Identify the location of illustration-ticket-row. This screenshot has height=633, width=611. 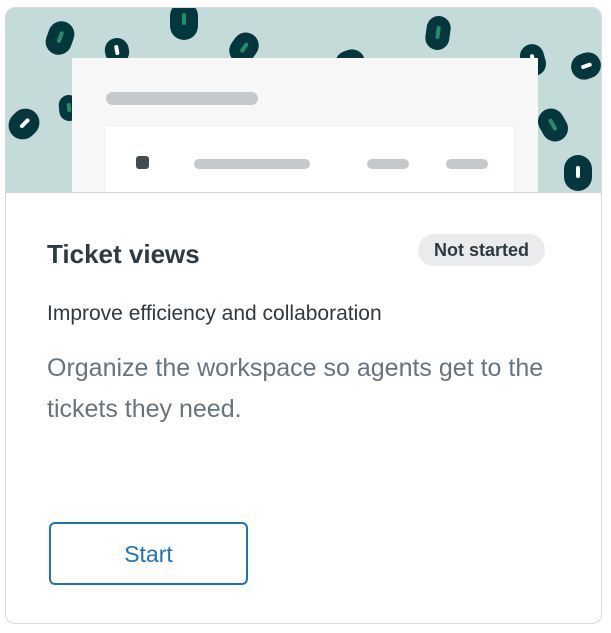
(310, 159).